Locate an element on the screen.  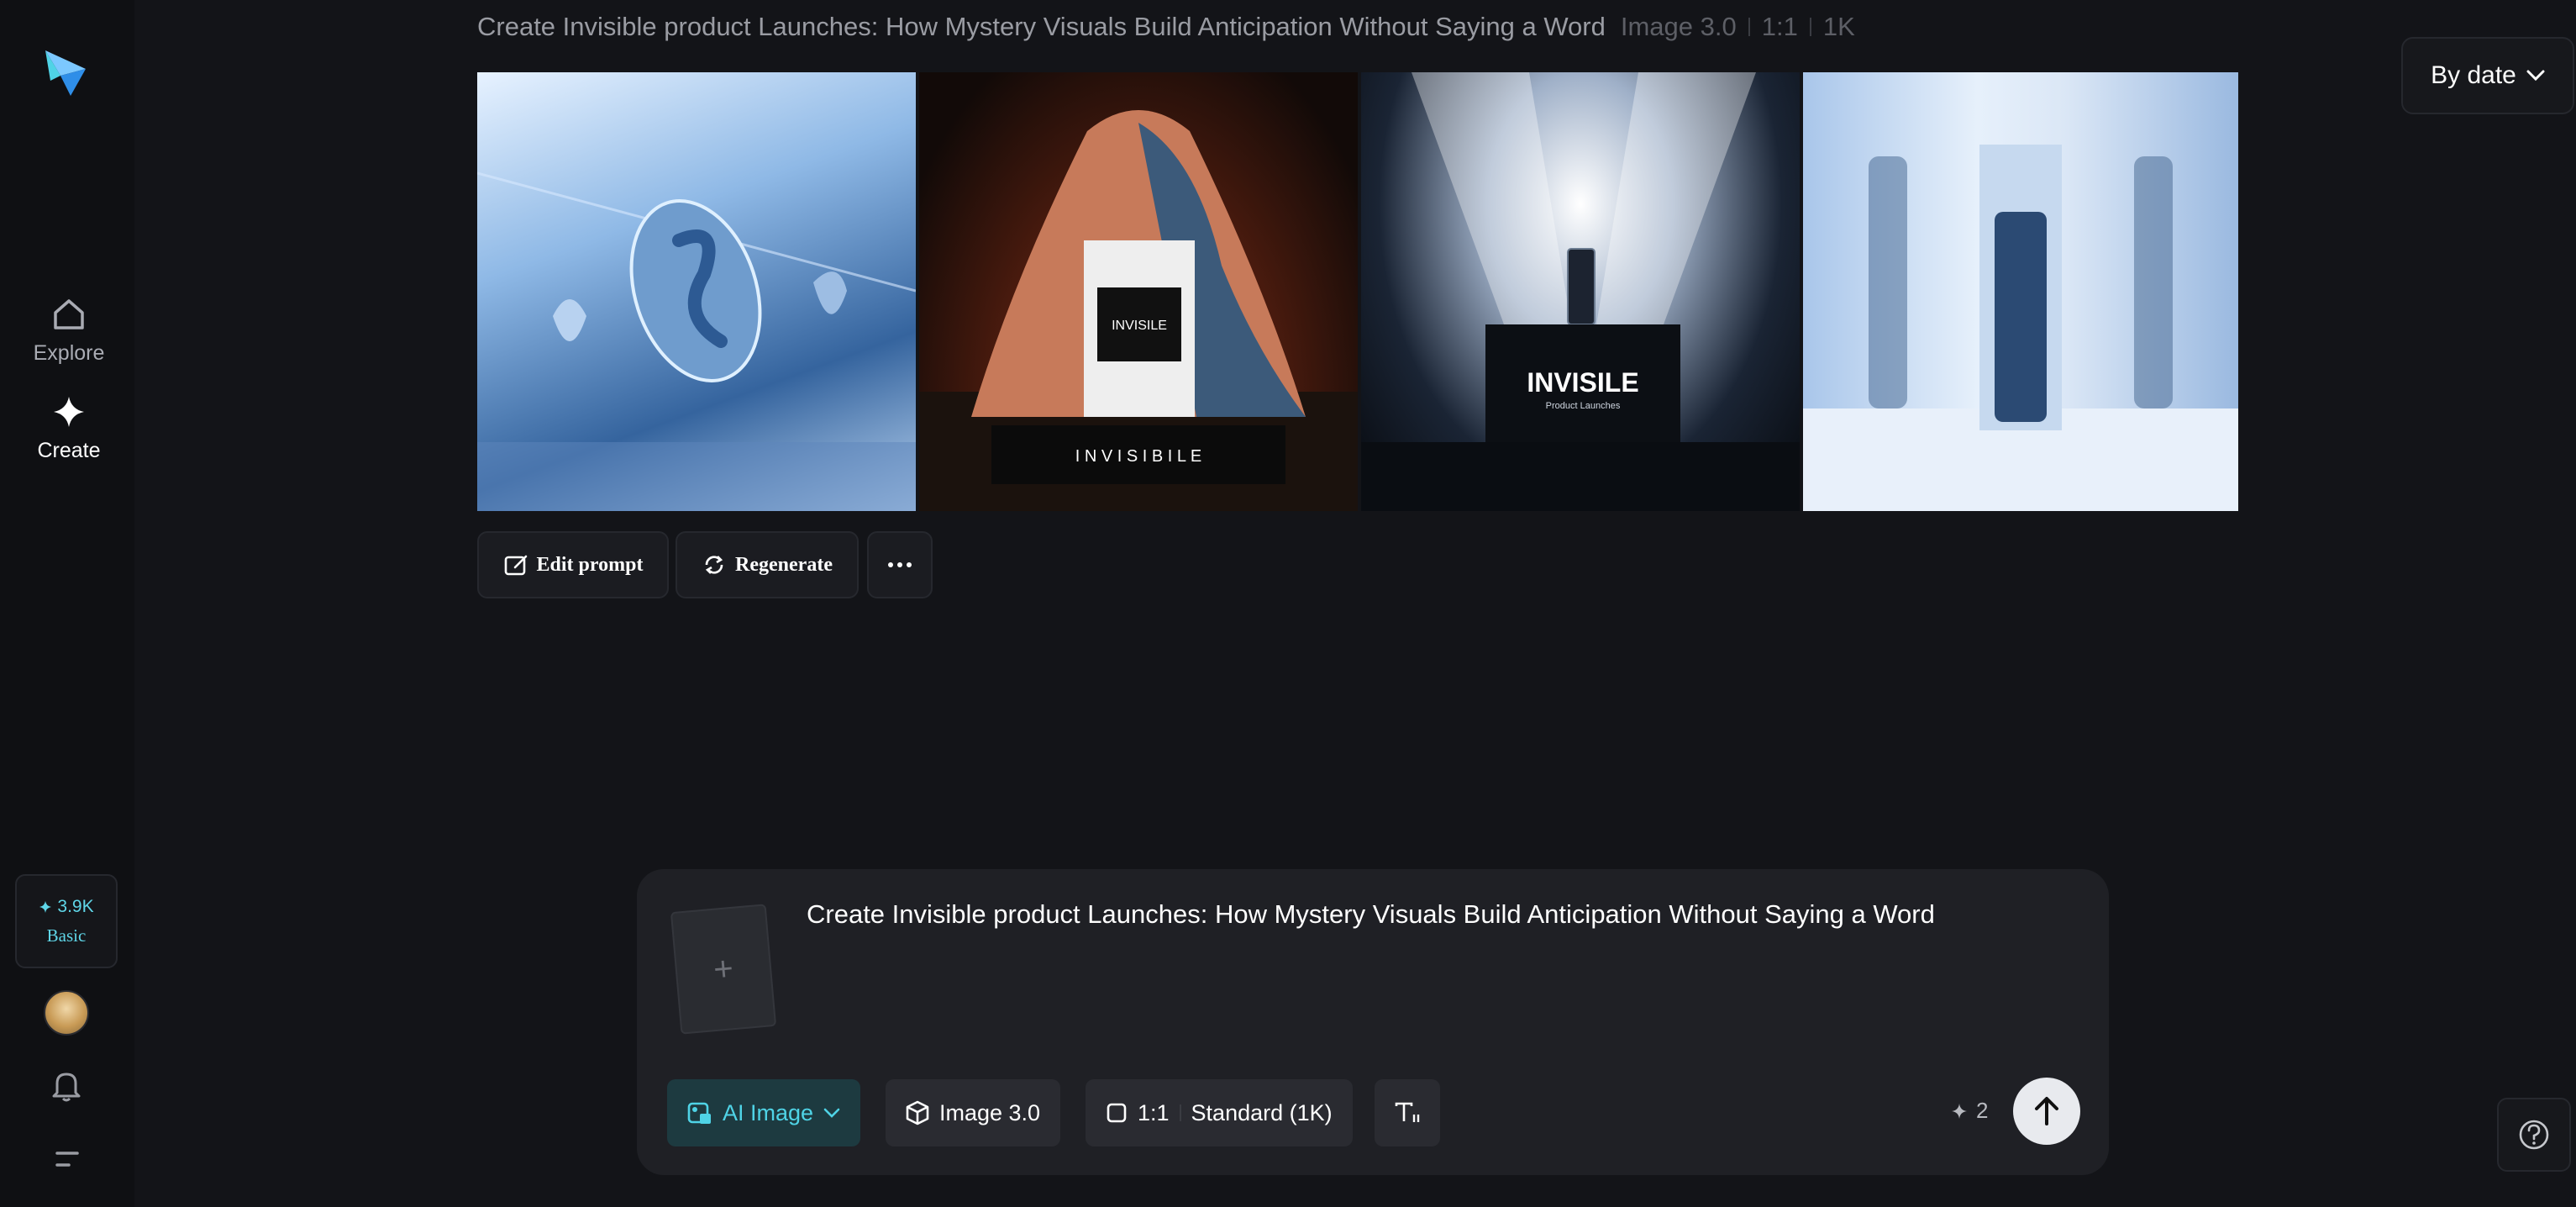
question-icon is located at coordinates (2534, 1135).